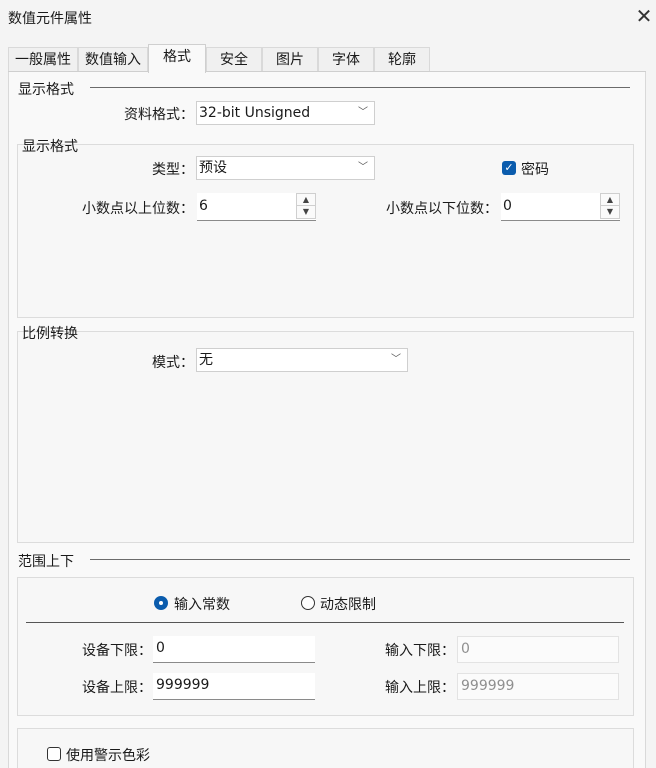  Describe the element at coordinates (234, 649) in the screenshot. I see `device-low-input: 0` at that location.